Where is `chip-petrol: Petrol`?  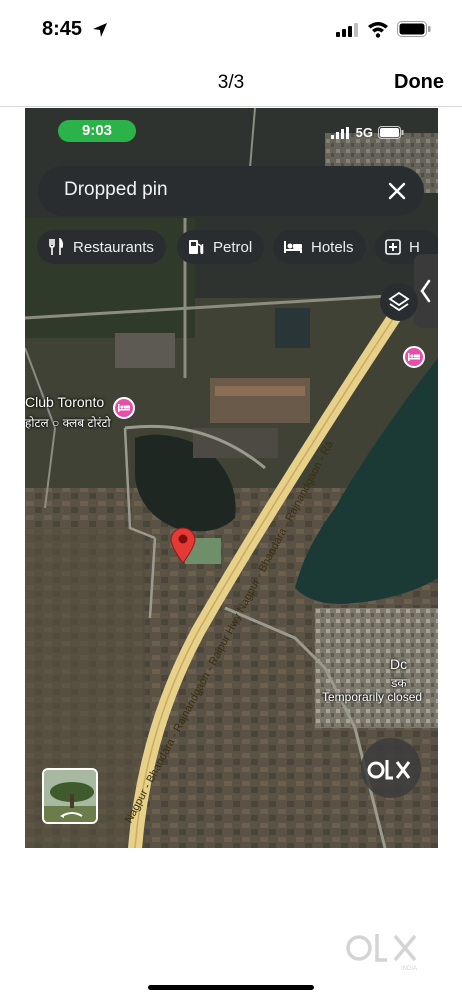 chip-petrol: Petrol is located at coordinates (221, 247).